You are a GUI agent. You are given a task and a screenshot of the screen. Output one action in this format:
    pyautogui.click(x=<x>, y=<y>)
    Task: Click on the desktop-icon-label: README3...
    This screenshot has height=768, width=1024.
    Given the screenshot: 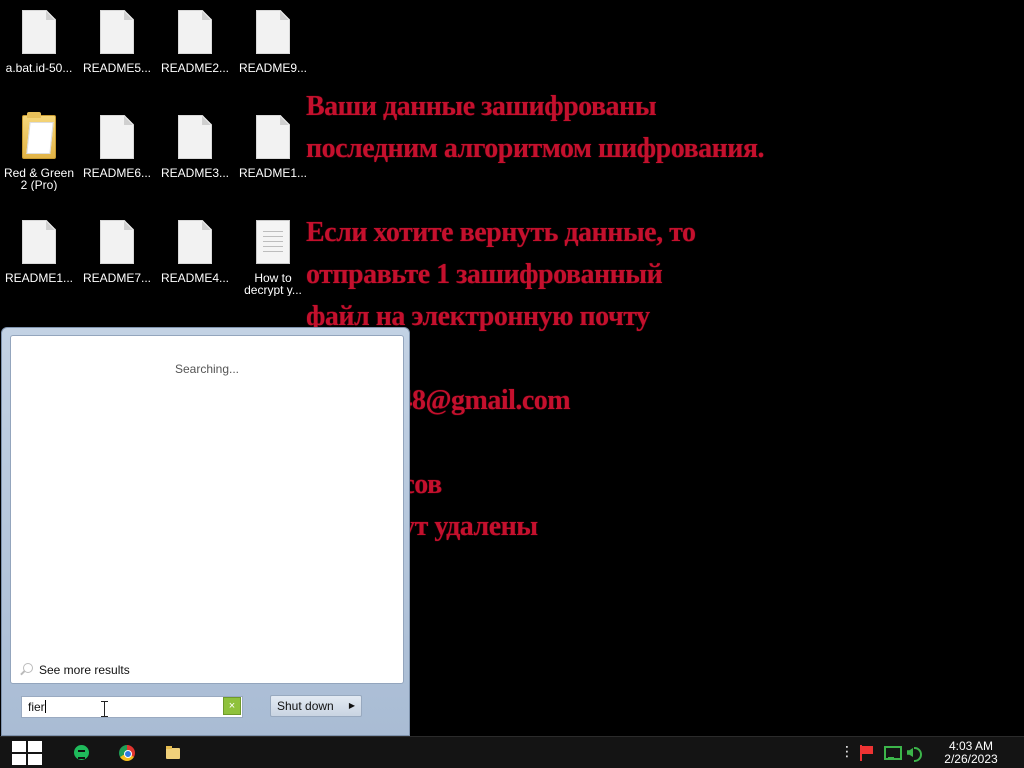 What is the action you would take?
    pyautogui.click(x=194, y=173)
    